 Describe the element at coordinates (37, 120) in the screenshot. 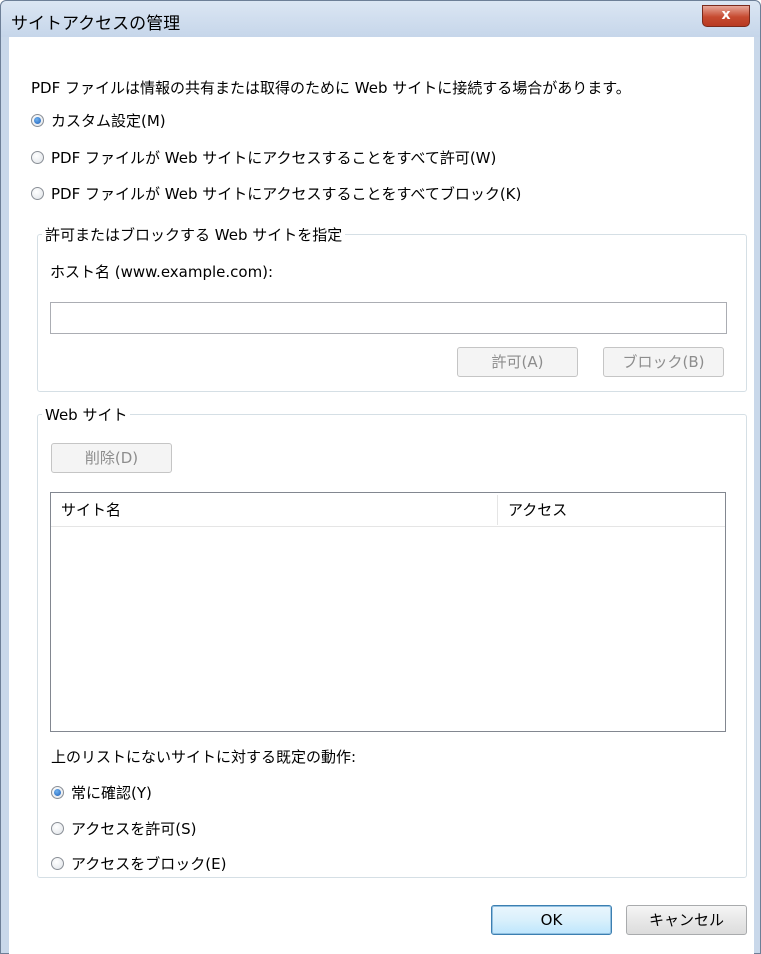

I see `radio-custom` at that location.